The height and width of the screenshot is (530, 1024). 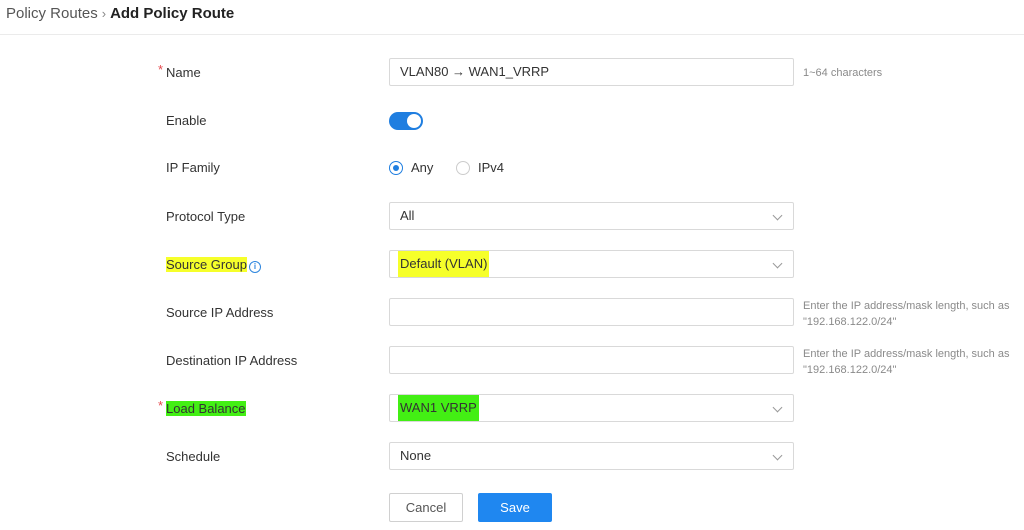 What do you see at coordinates (254, 267) in the screenshot?
I see `info-circle-icon: i` at bounding box center [254, 267].